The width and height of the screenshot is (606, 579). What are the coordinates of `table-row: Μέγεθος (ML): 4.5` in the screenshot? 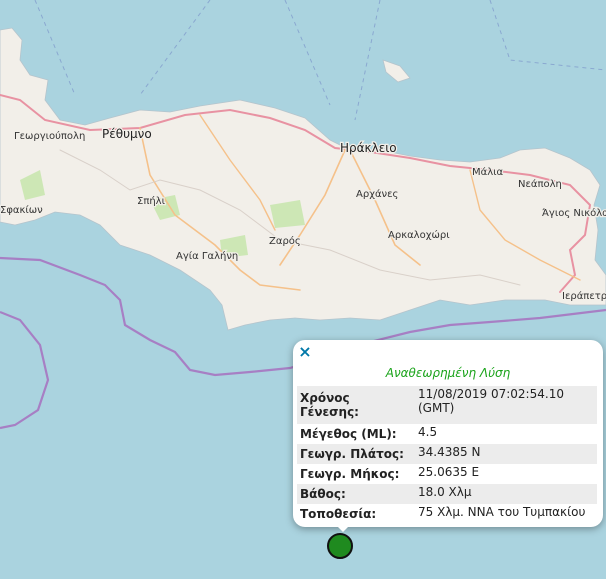 It's located at (447, 434).